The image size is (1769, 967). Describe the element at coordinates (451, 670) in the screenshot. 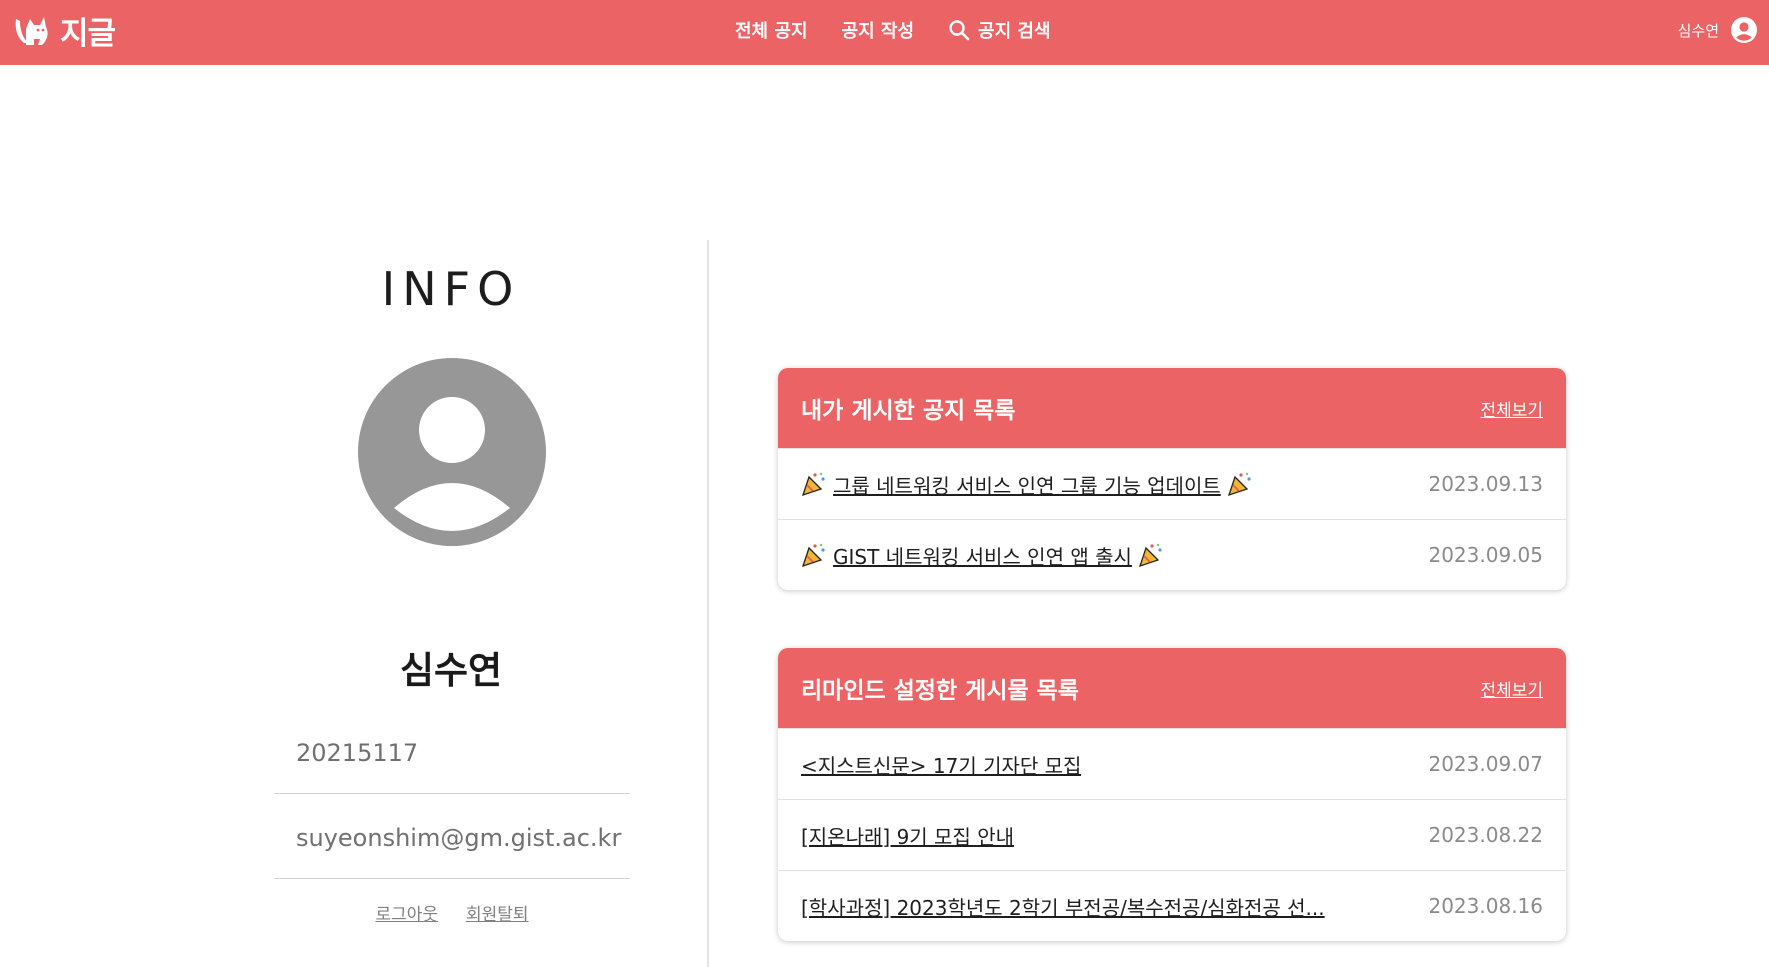

I see `profile-name: 심수연` at that location.